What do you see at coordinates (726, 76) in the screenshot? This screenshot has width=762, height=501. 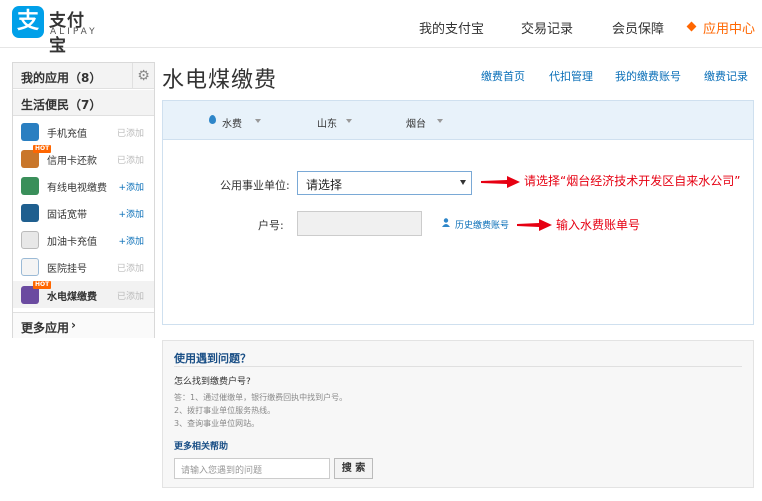 I see `link-payment-records: 缴费记录` at bounding box center [726, 76].